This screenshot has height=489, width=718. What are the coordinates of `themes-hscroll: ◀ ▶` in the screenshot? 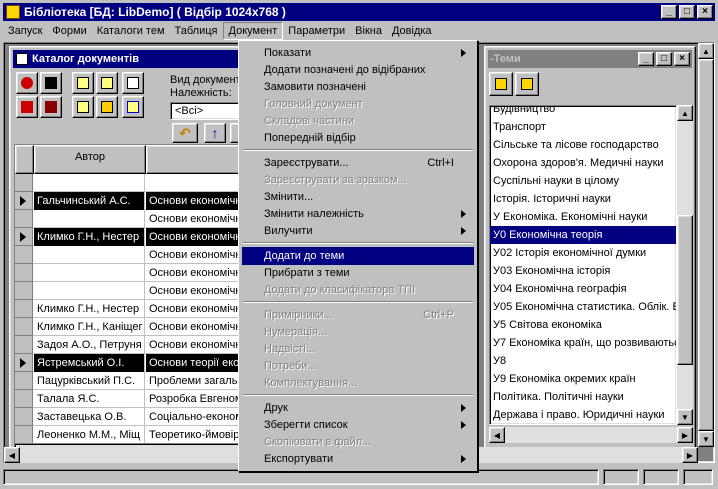 It's located at (591, 435).